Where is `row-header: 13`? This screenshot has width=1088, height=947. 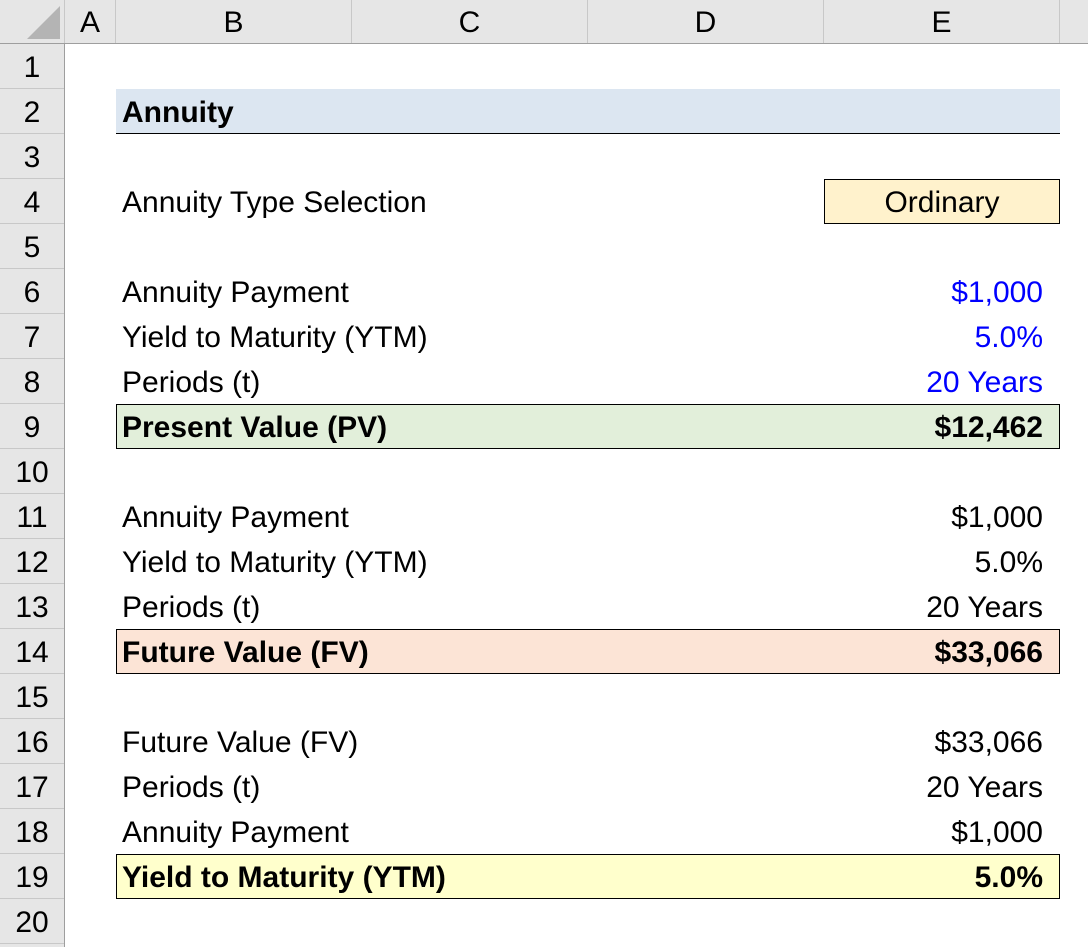 row-header: 13 is located at coordinates (32, 606).